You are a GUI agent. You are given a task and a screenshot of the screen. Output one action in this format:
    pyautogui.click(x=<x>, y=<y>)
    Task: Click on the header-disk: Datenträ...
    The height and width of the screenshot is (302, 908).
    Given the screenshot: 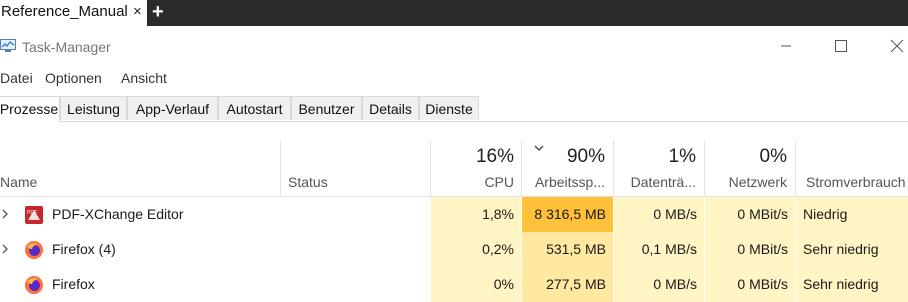 What is the action you would take?
    pyautogui.click(x=655, y=182)
    